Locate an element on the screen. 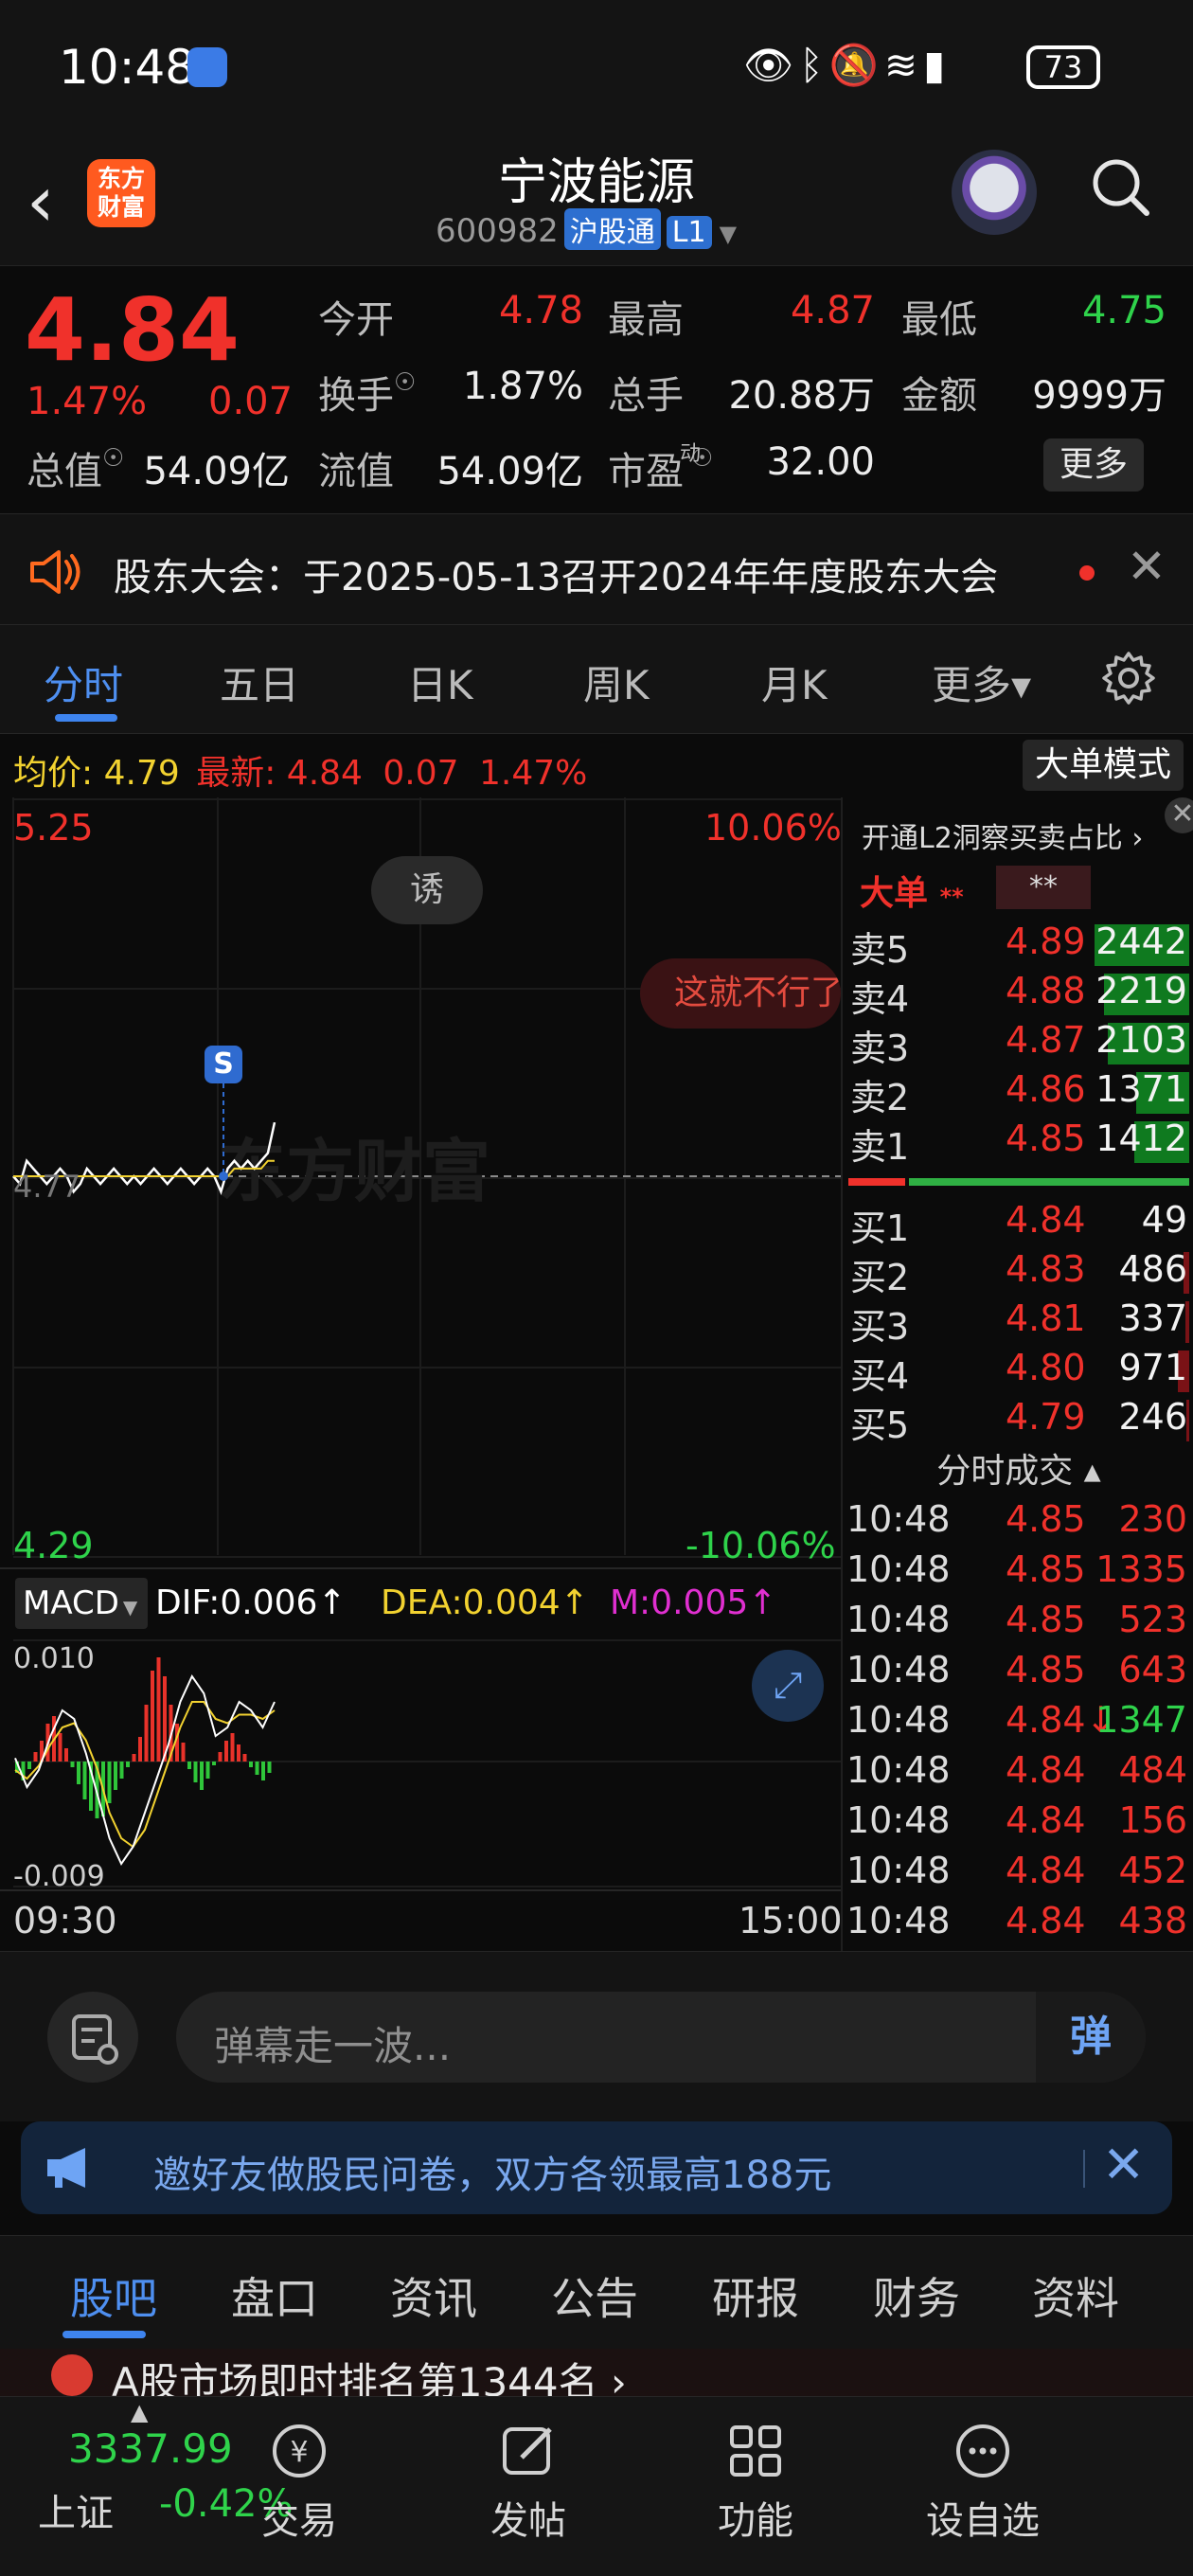  bluetooth-icon: ᛒ is located at coordinates (814, 65).